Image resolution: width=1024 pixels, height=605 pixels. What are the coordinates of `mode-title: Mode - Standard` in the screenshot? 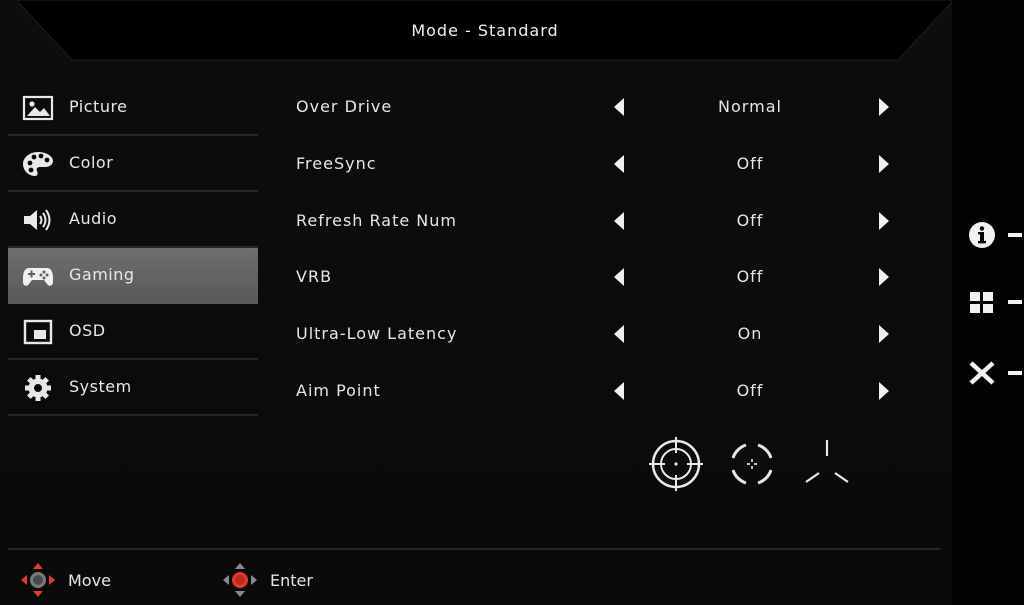 It's located at (485, 30).